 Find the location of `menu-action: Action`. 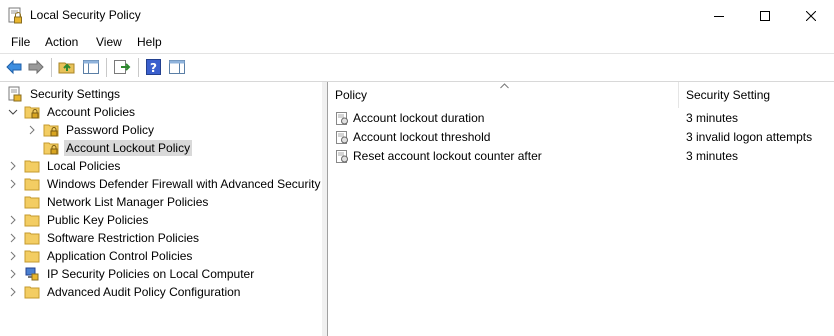

menu-action: Action is located at coordinates (61, 42).